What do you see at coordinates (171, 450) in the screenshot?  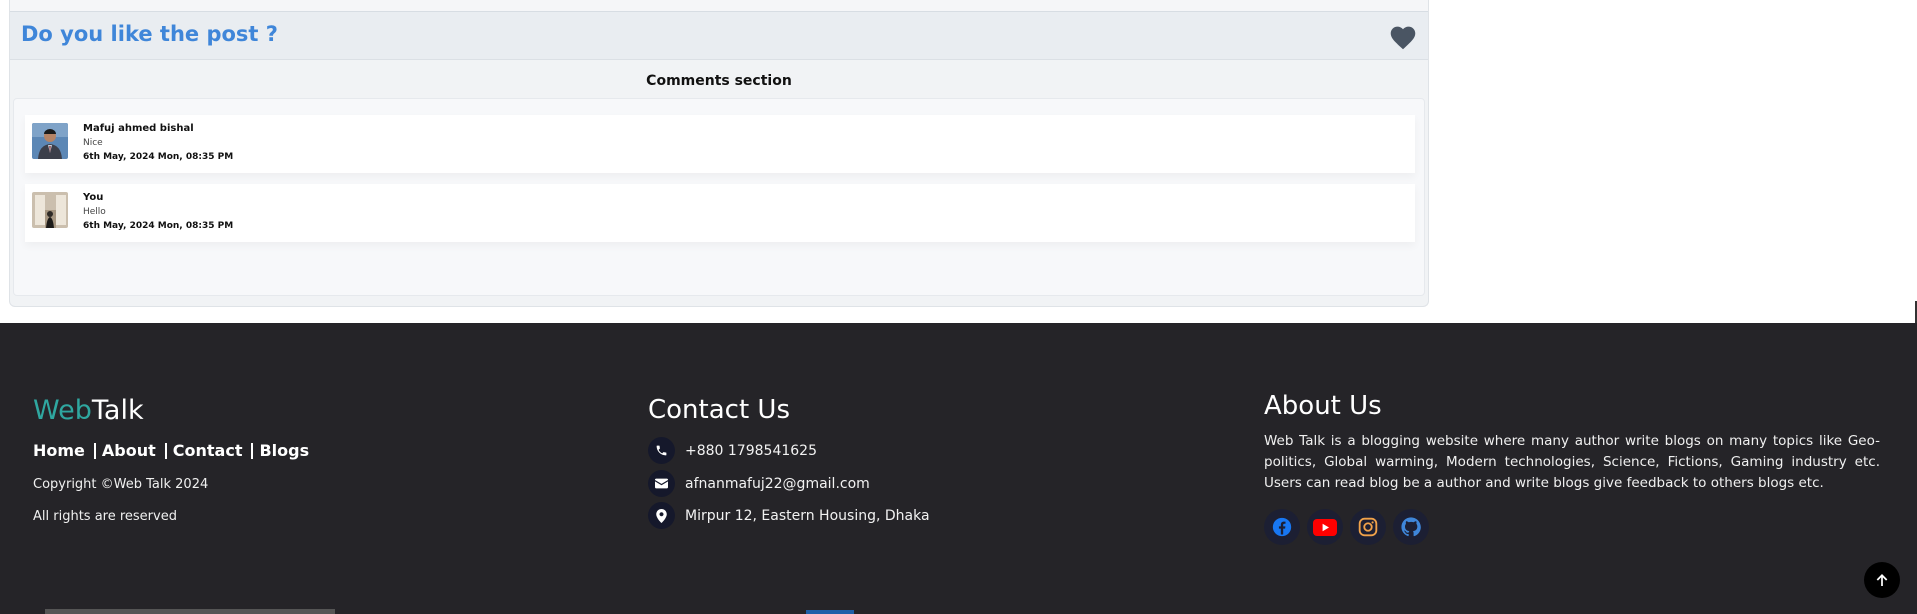 I see `footer-nav: Home About Contact Blogs` at bounding box center [171, 450].